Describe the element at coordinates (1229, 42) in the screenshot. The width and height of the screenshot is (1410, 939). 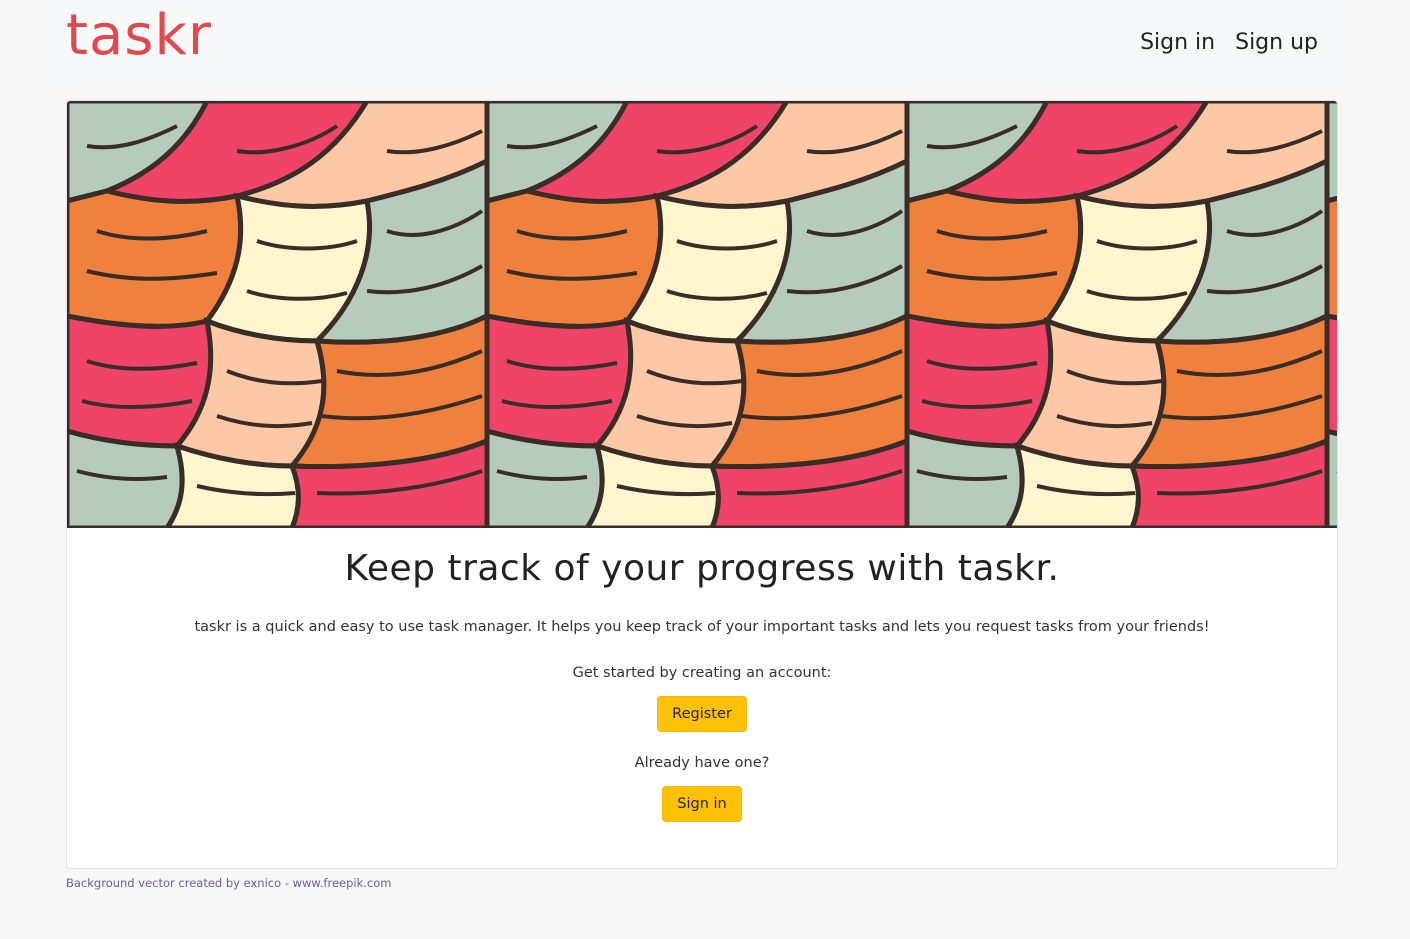
I see `nav-links: Sign in Sign up` at that location.